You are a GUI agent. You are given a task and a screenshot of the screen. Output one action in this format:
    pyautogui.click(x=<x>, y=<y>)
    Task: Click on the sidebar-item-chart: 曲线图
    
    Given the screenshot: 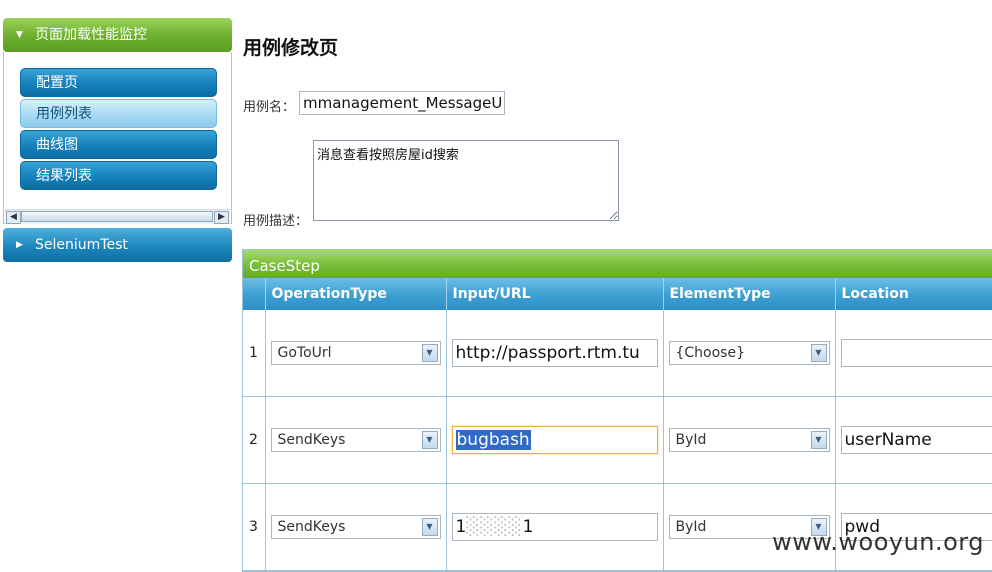 What is the action you would take?
    pyautogui.click(x=118, y=144)
    